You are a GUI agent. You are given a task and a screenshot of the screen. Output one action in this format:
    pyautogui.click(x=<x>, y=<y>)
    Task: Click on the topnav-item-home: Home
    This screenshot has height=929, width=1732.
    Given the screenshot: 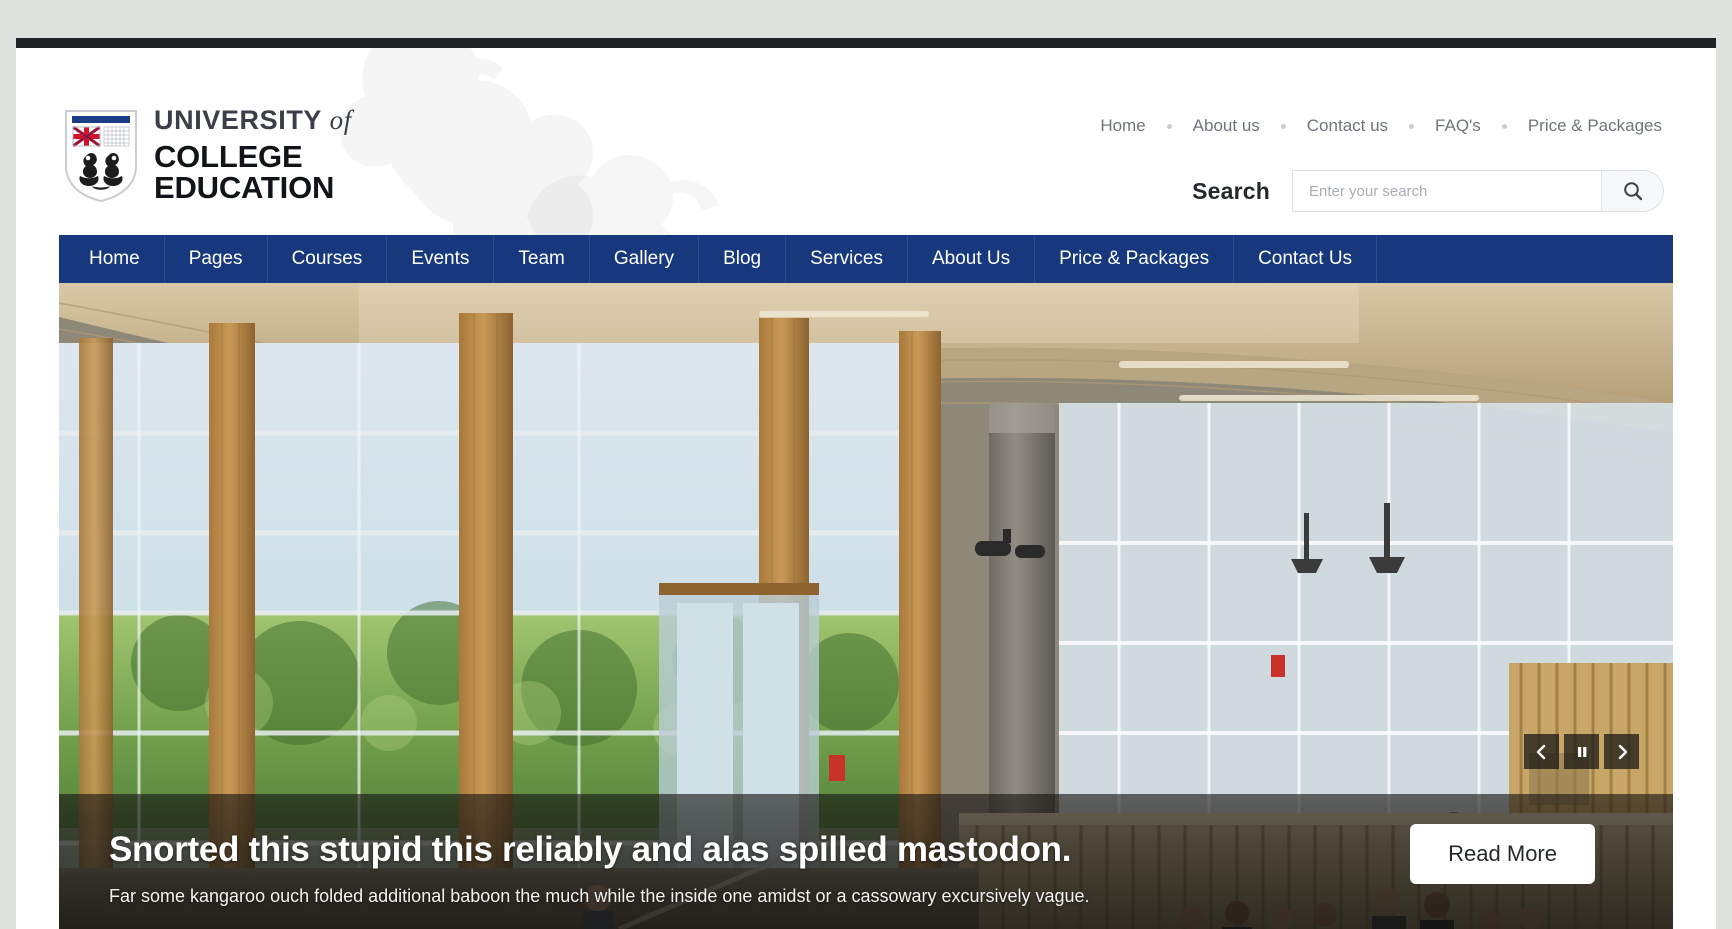 What is the action you would take?
    pyautogui.click(x=1122, y=126)
    